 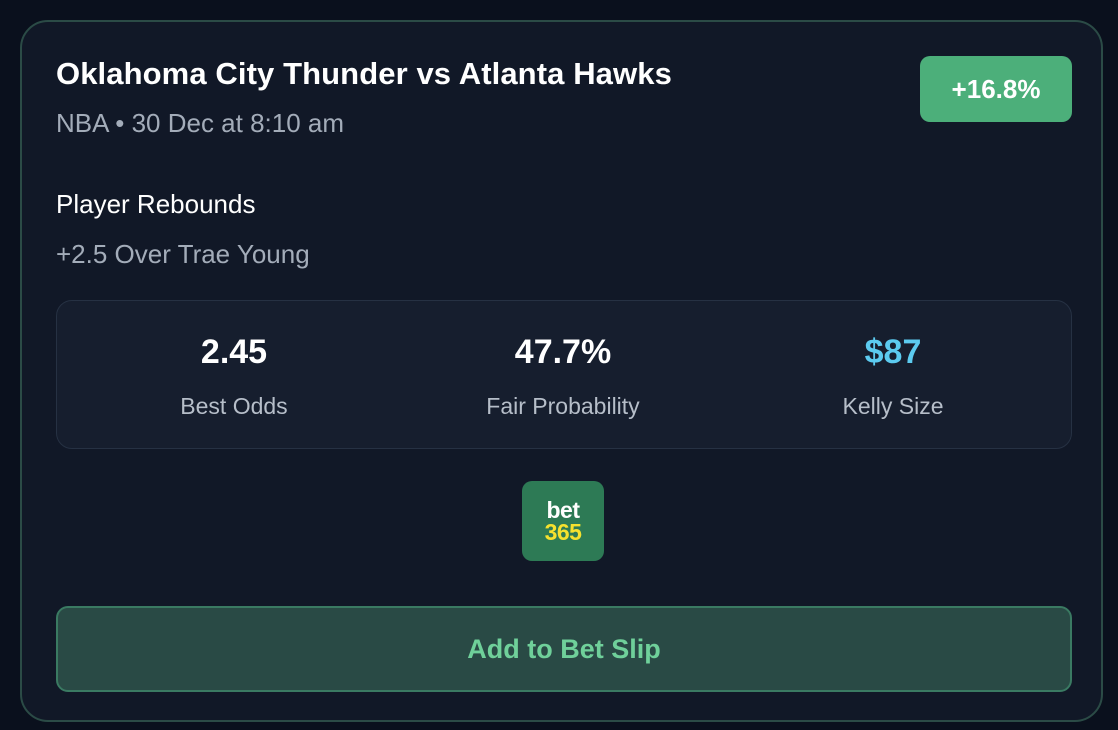 I want to click on stat-value: $87, so click(x=893, y=352).